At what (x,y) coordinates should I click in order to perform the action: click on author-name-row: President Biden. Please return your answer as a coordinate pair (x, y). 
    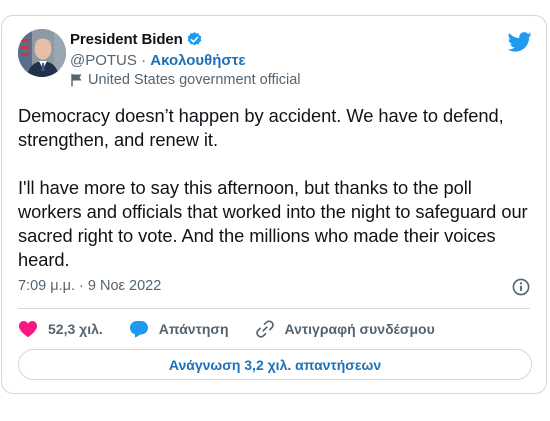
    Looking at the image, I should click on (136, 39).